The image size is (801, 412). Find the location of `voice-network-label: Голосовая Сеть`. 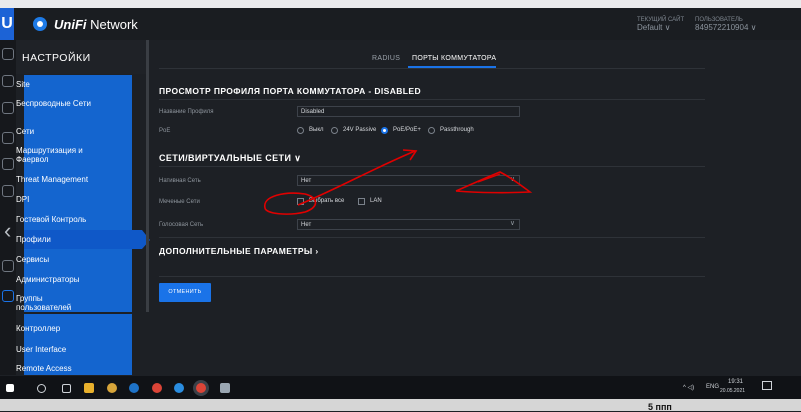

voice-network-label: Голосовая Сеть is located at coordinates (181, 225).